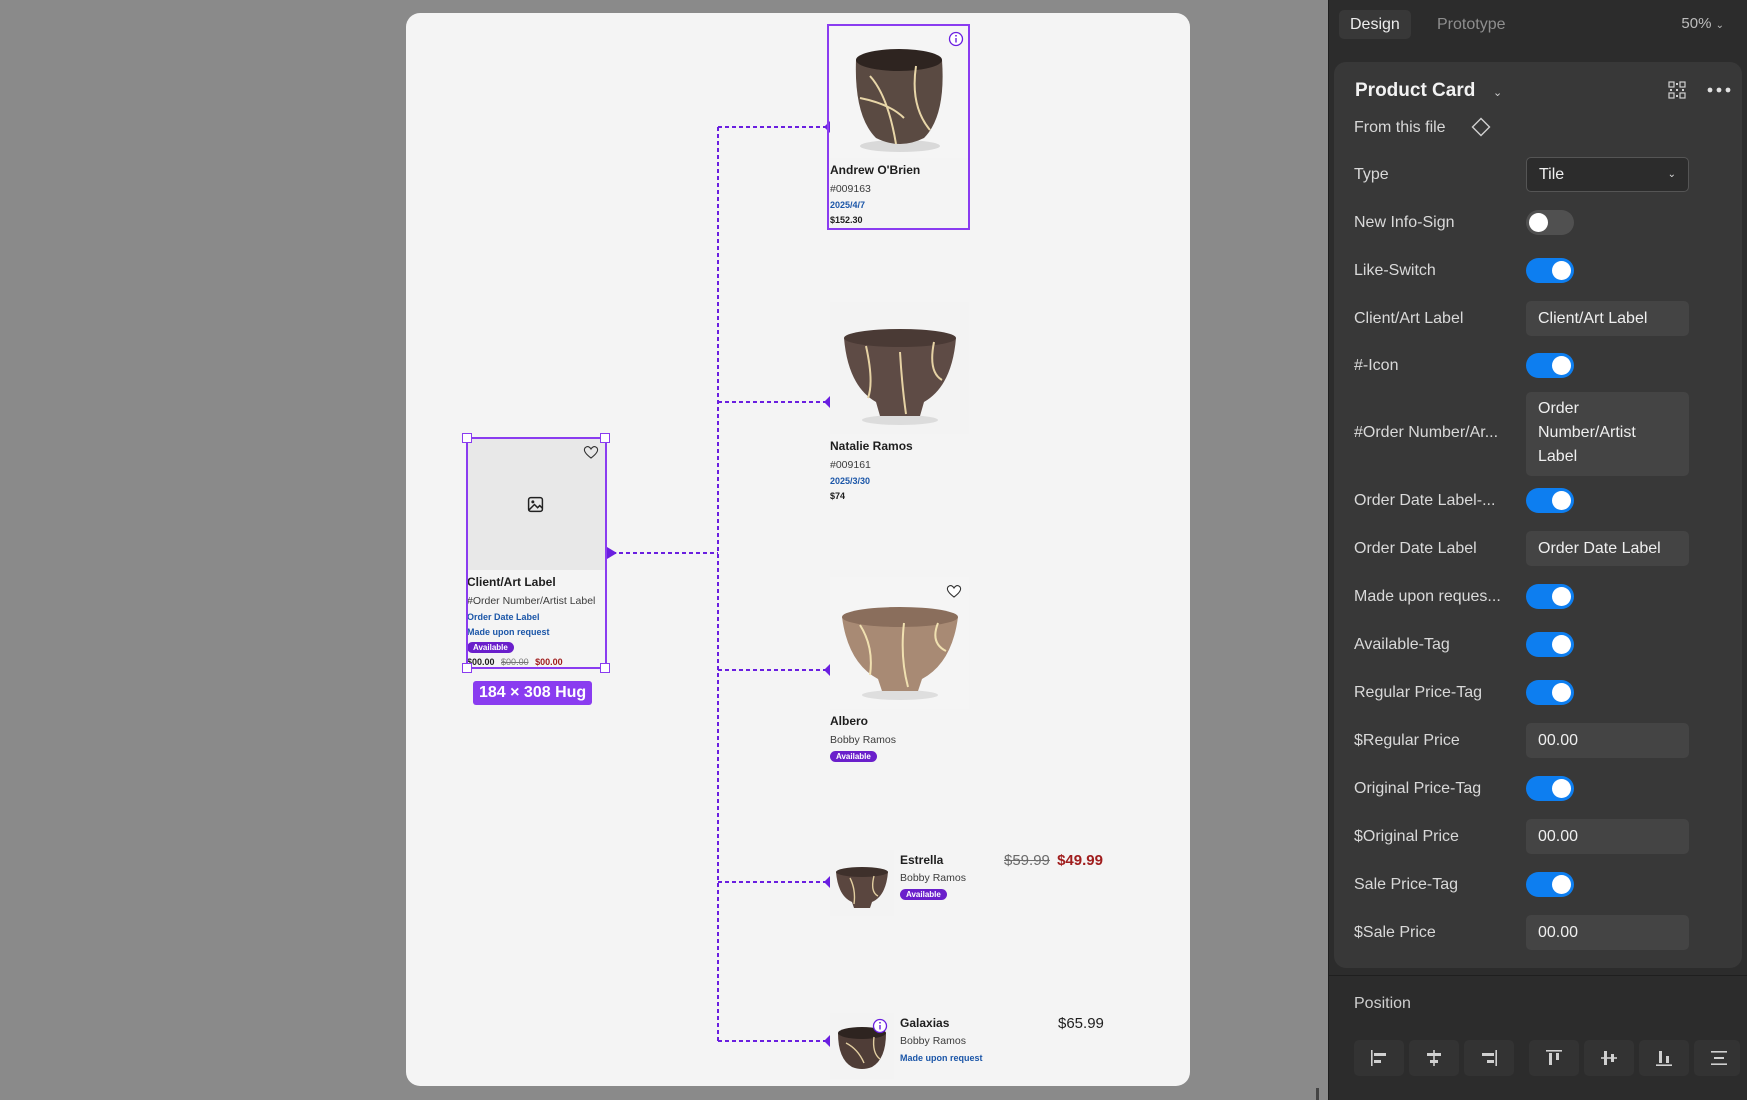 The height and width of the screenshot is (1100, 1747). I want to click on prop-sale-price-tag-toggle, so click(1550, 884).